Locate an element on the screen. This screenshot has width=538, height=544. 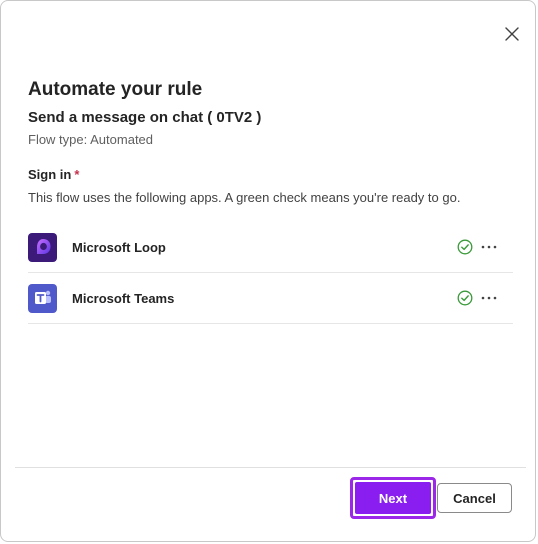
close-button is located at coordinates (512, 34).